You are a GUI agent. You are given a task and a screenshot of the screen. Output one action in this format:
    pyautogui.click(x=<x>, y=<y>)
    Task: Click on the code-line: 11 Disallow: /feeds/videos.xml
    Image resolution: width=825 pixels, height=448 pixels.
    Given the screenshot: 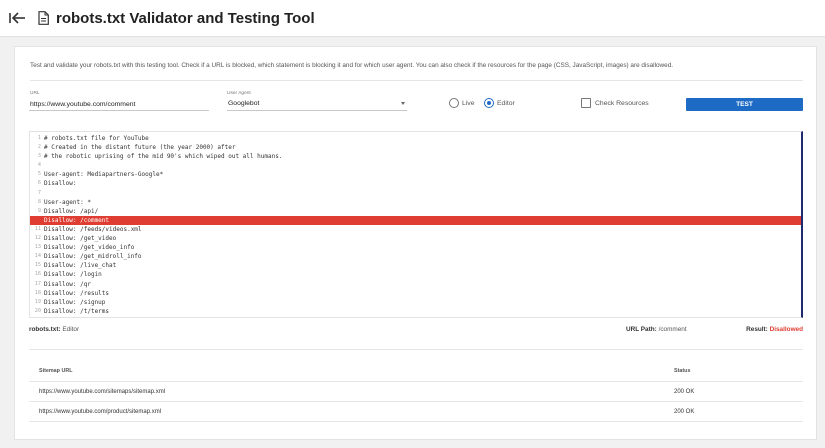 What is the action you would take?
    pyautogui.click(x=415, y=229)
    